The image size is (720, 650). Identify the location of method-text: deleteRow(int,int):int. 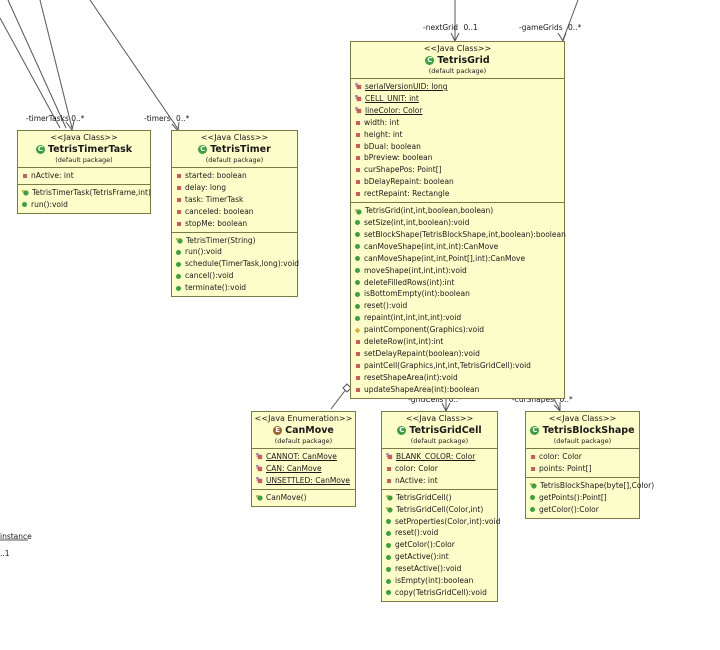
(404, 342).